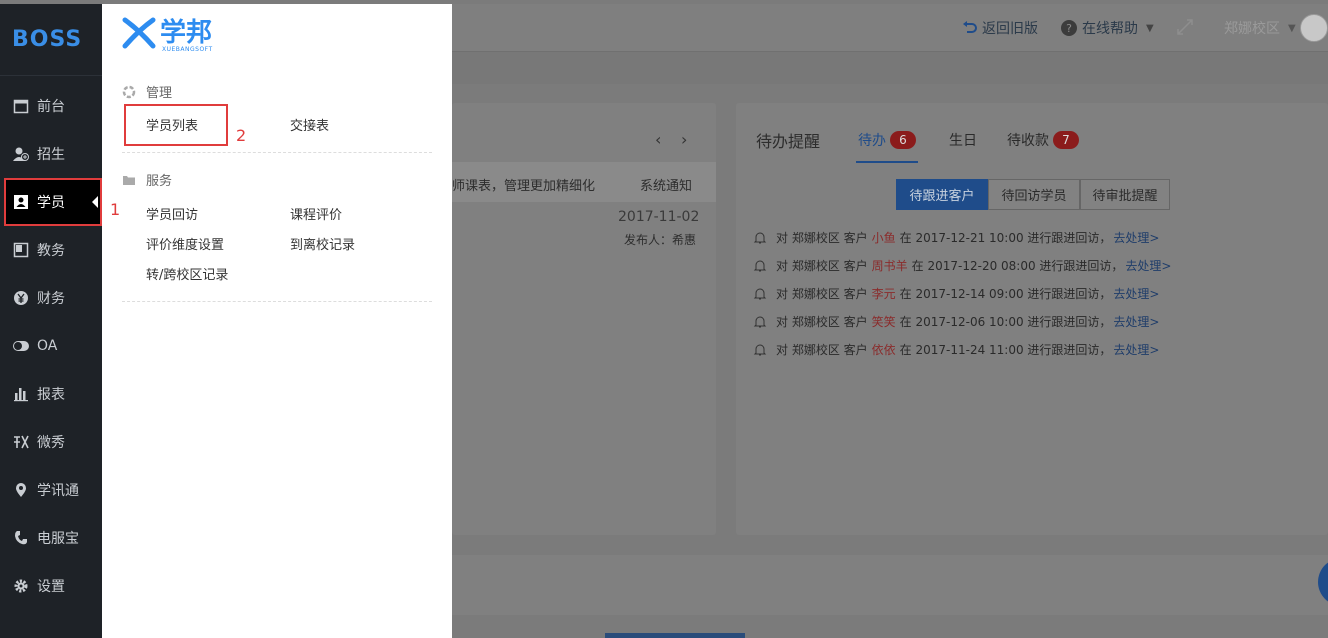 This screenshot has height=638, width=1328. What do you see at coordinates (1066, 140) in the screenshot?
I see `payment-count-badge: 7` at bounding box center [1066, 140].